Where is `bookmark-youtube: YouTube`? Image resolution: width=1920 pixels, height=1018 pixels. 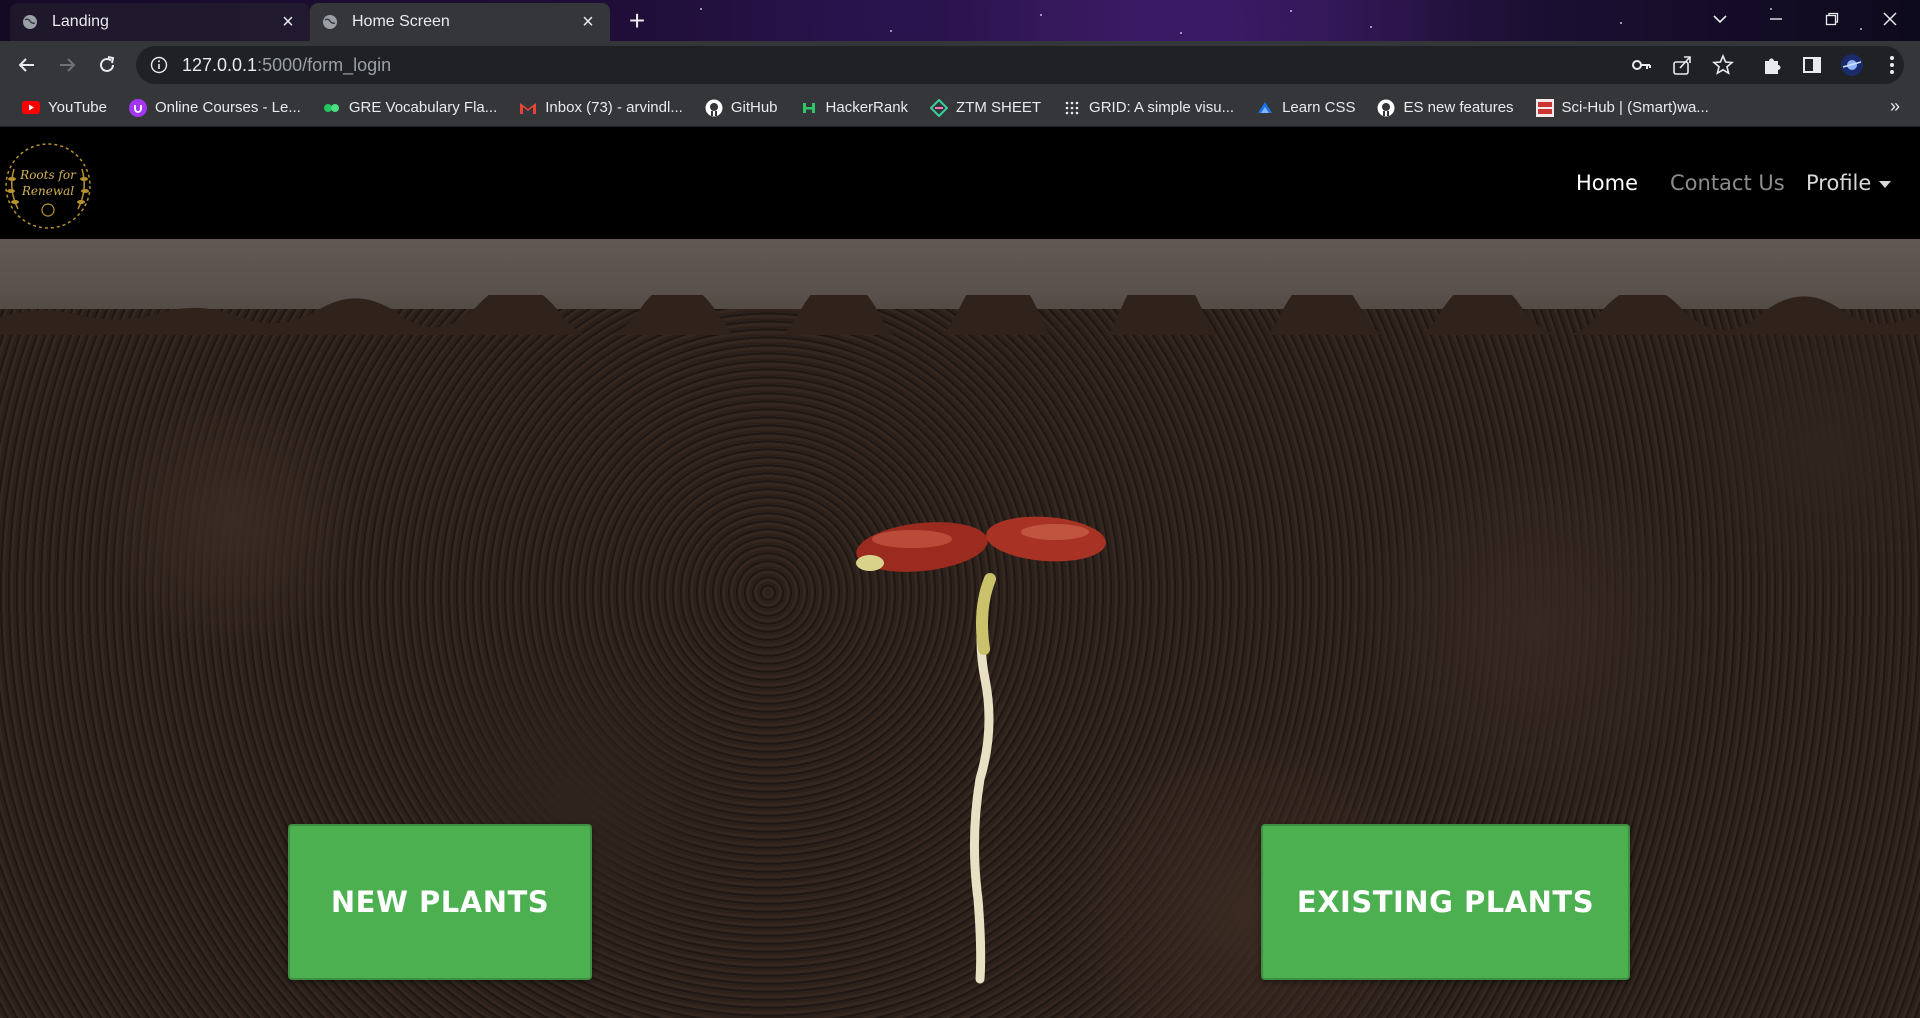
bookmark-youtube: YouTube is located at coordinates (64, 108).